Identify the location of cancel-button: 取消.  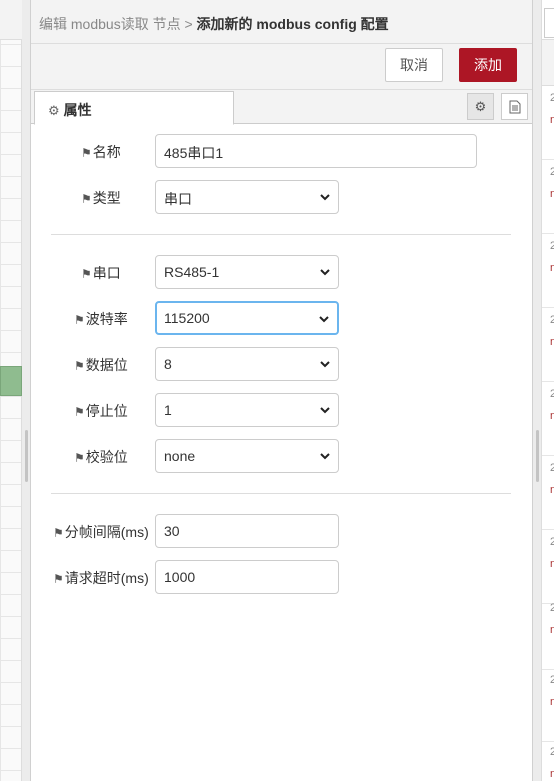
(414, 65).